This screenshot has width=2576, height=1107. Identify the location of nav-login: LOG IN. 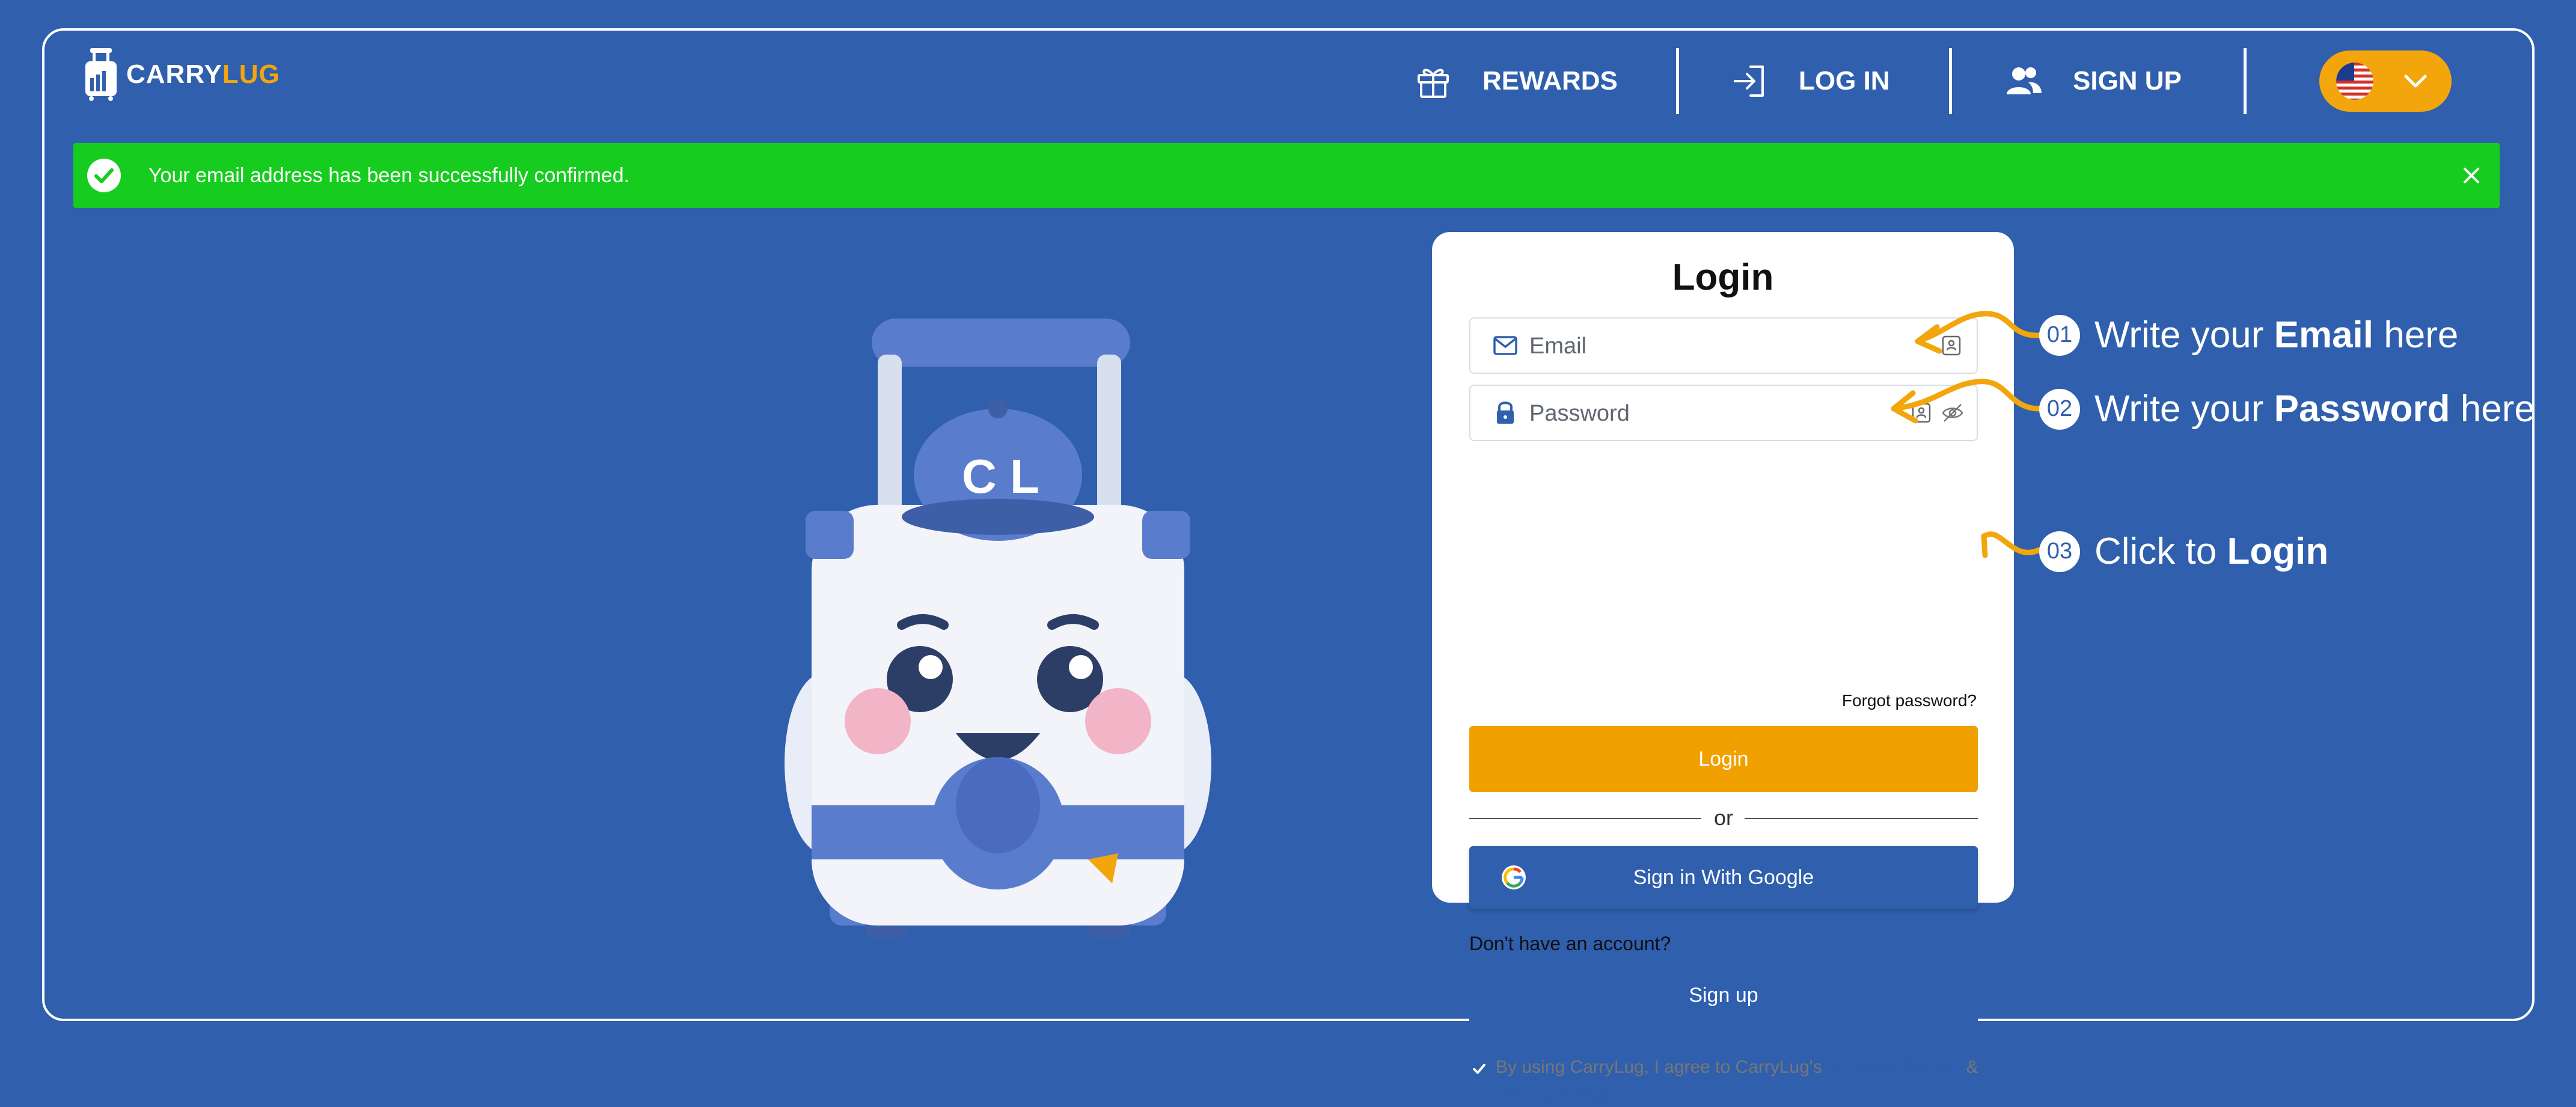
(1810, 81).